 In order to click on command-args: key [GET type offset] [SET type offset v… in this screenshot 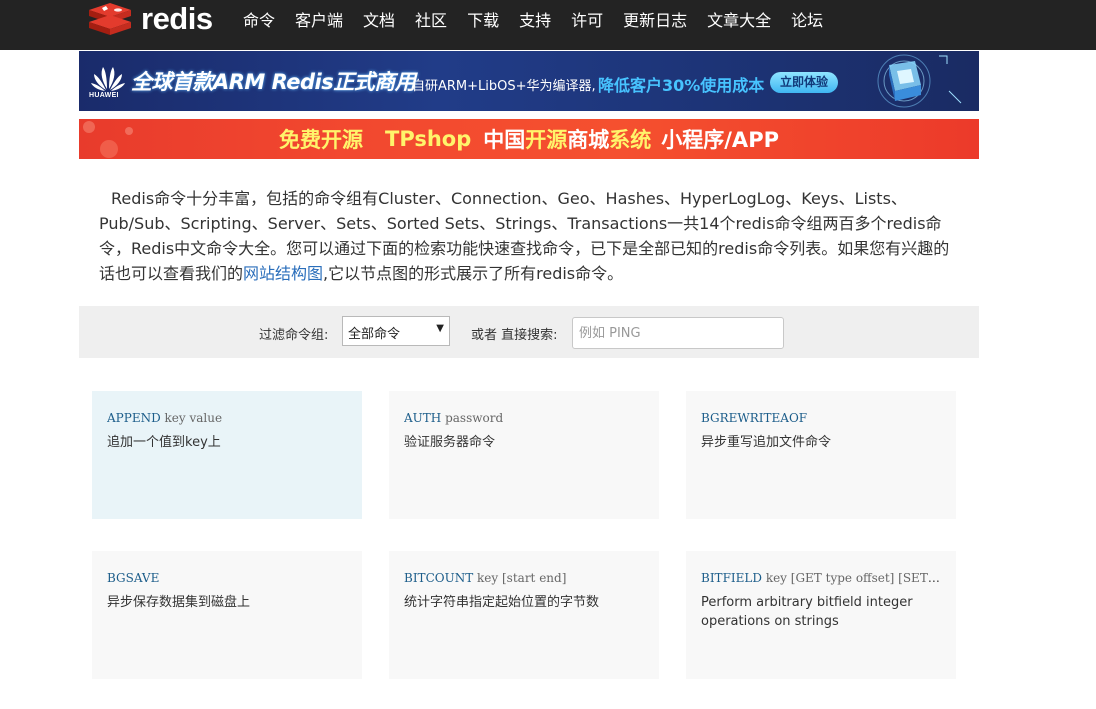, I will do `click(853, 578)`.